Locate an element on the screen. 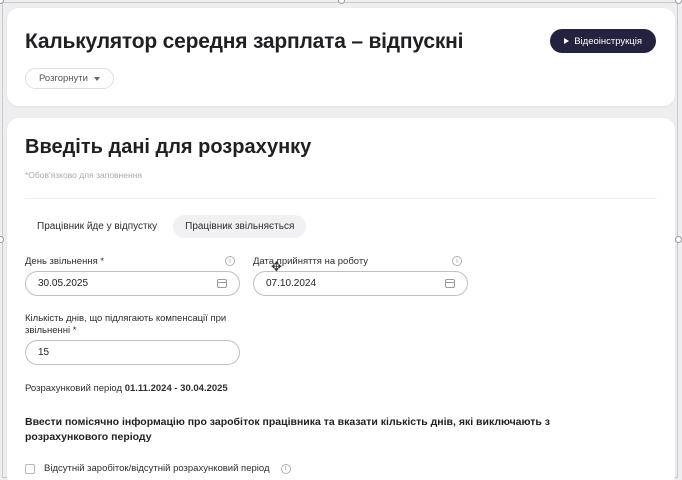 The width and height of the screenshot is (682, 480). resize-handle-right is located at coordinates (678, 239).